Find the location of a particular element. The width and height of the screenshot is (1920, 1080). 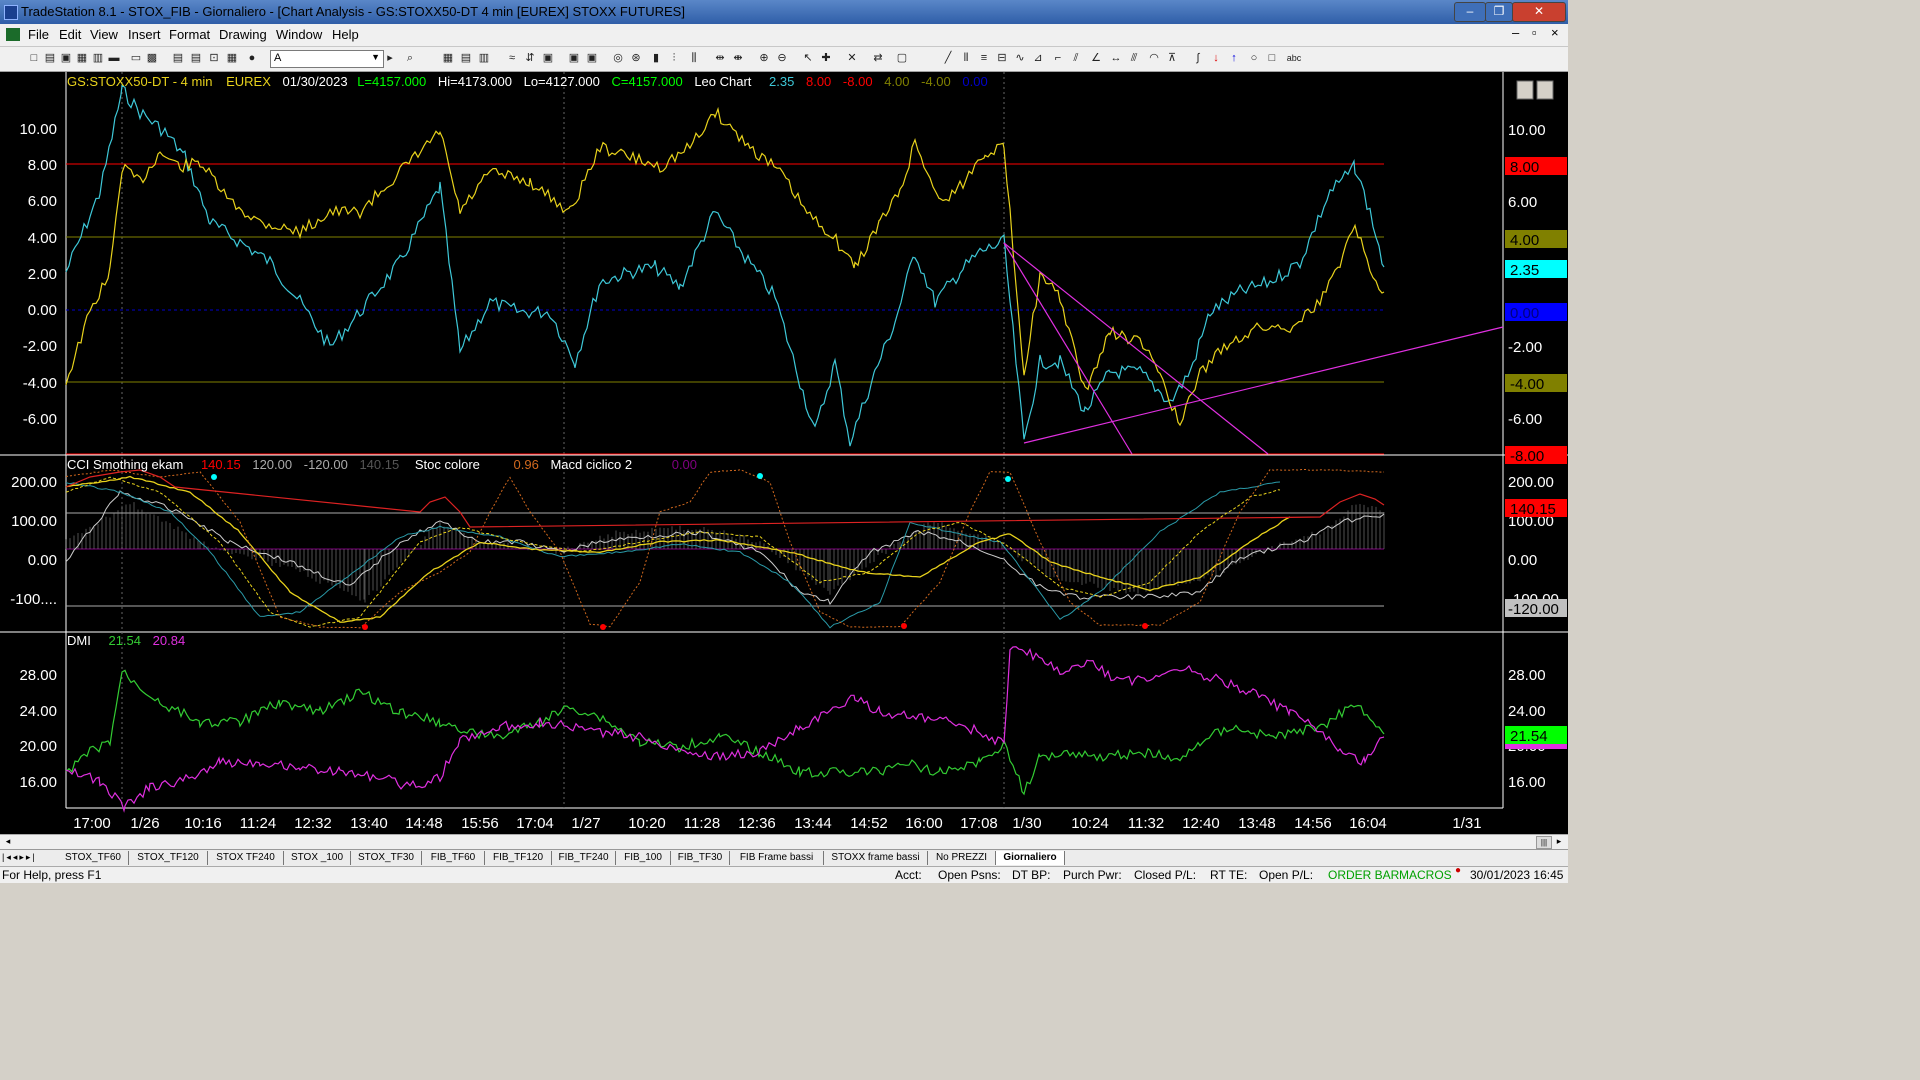

tab-stox-tf60: STOX_TF60 is located at coordinates (93, 858).